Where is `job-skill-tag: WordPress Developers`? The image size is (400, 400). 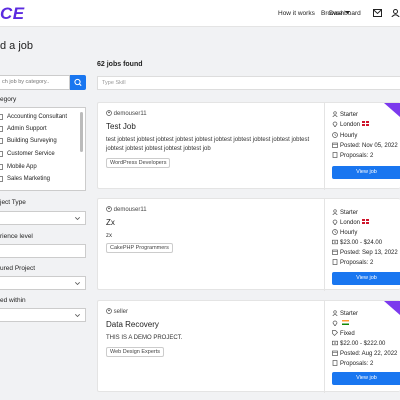 job-skill-tag: WordPress Developers is located at coordinates (138, 163).